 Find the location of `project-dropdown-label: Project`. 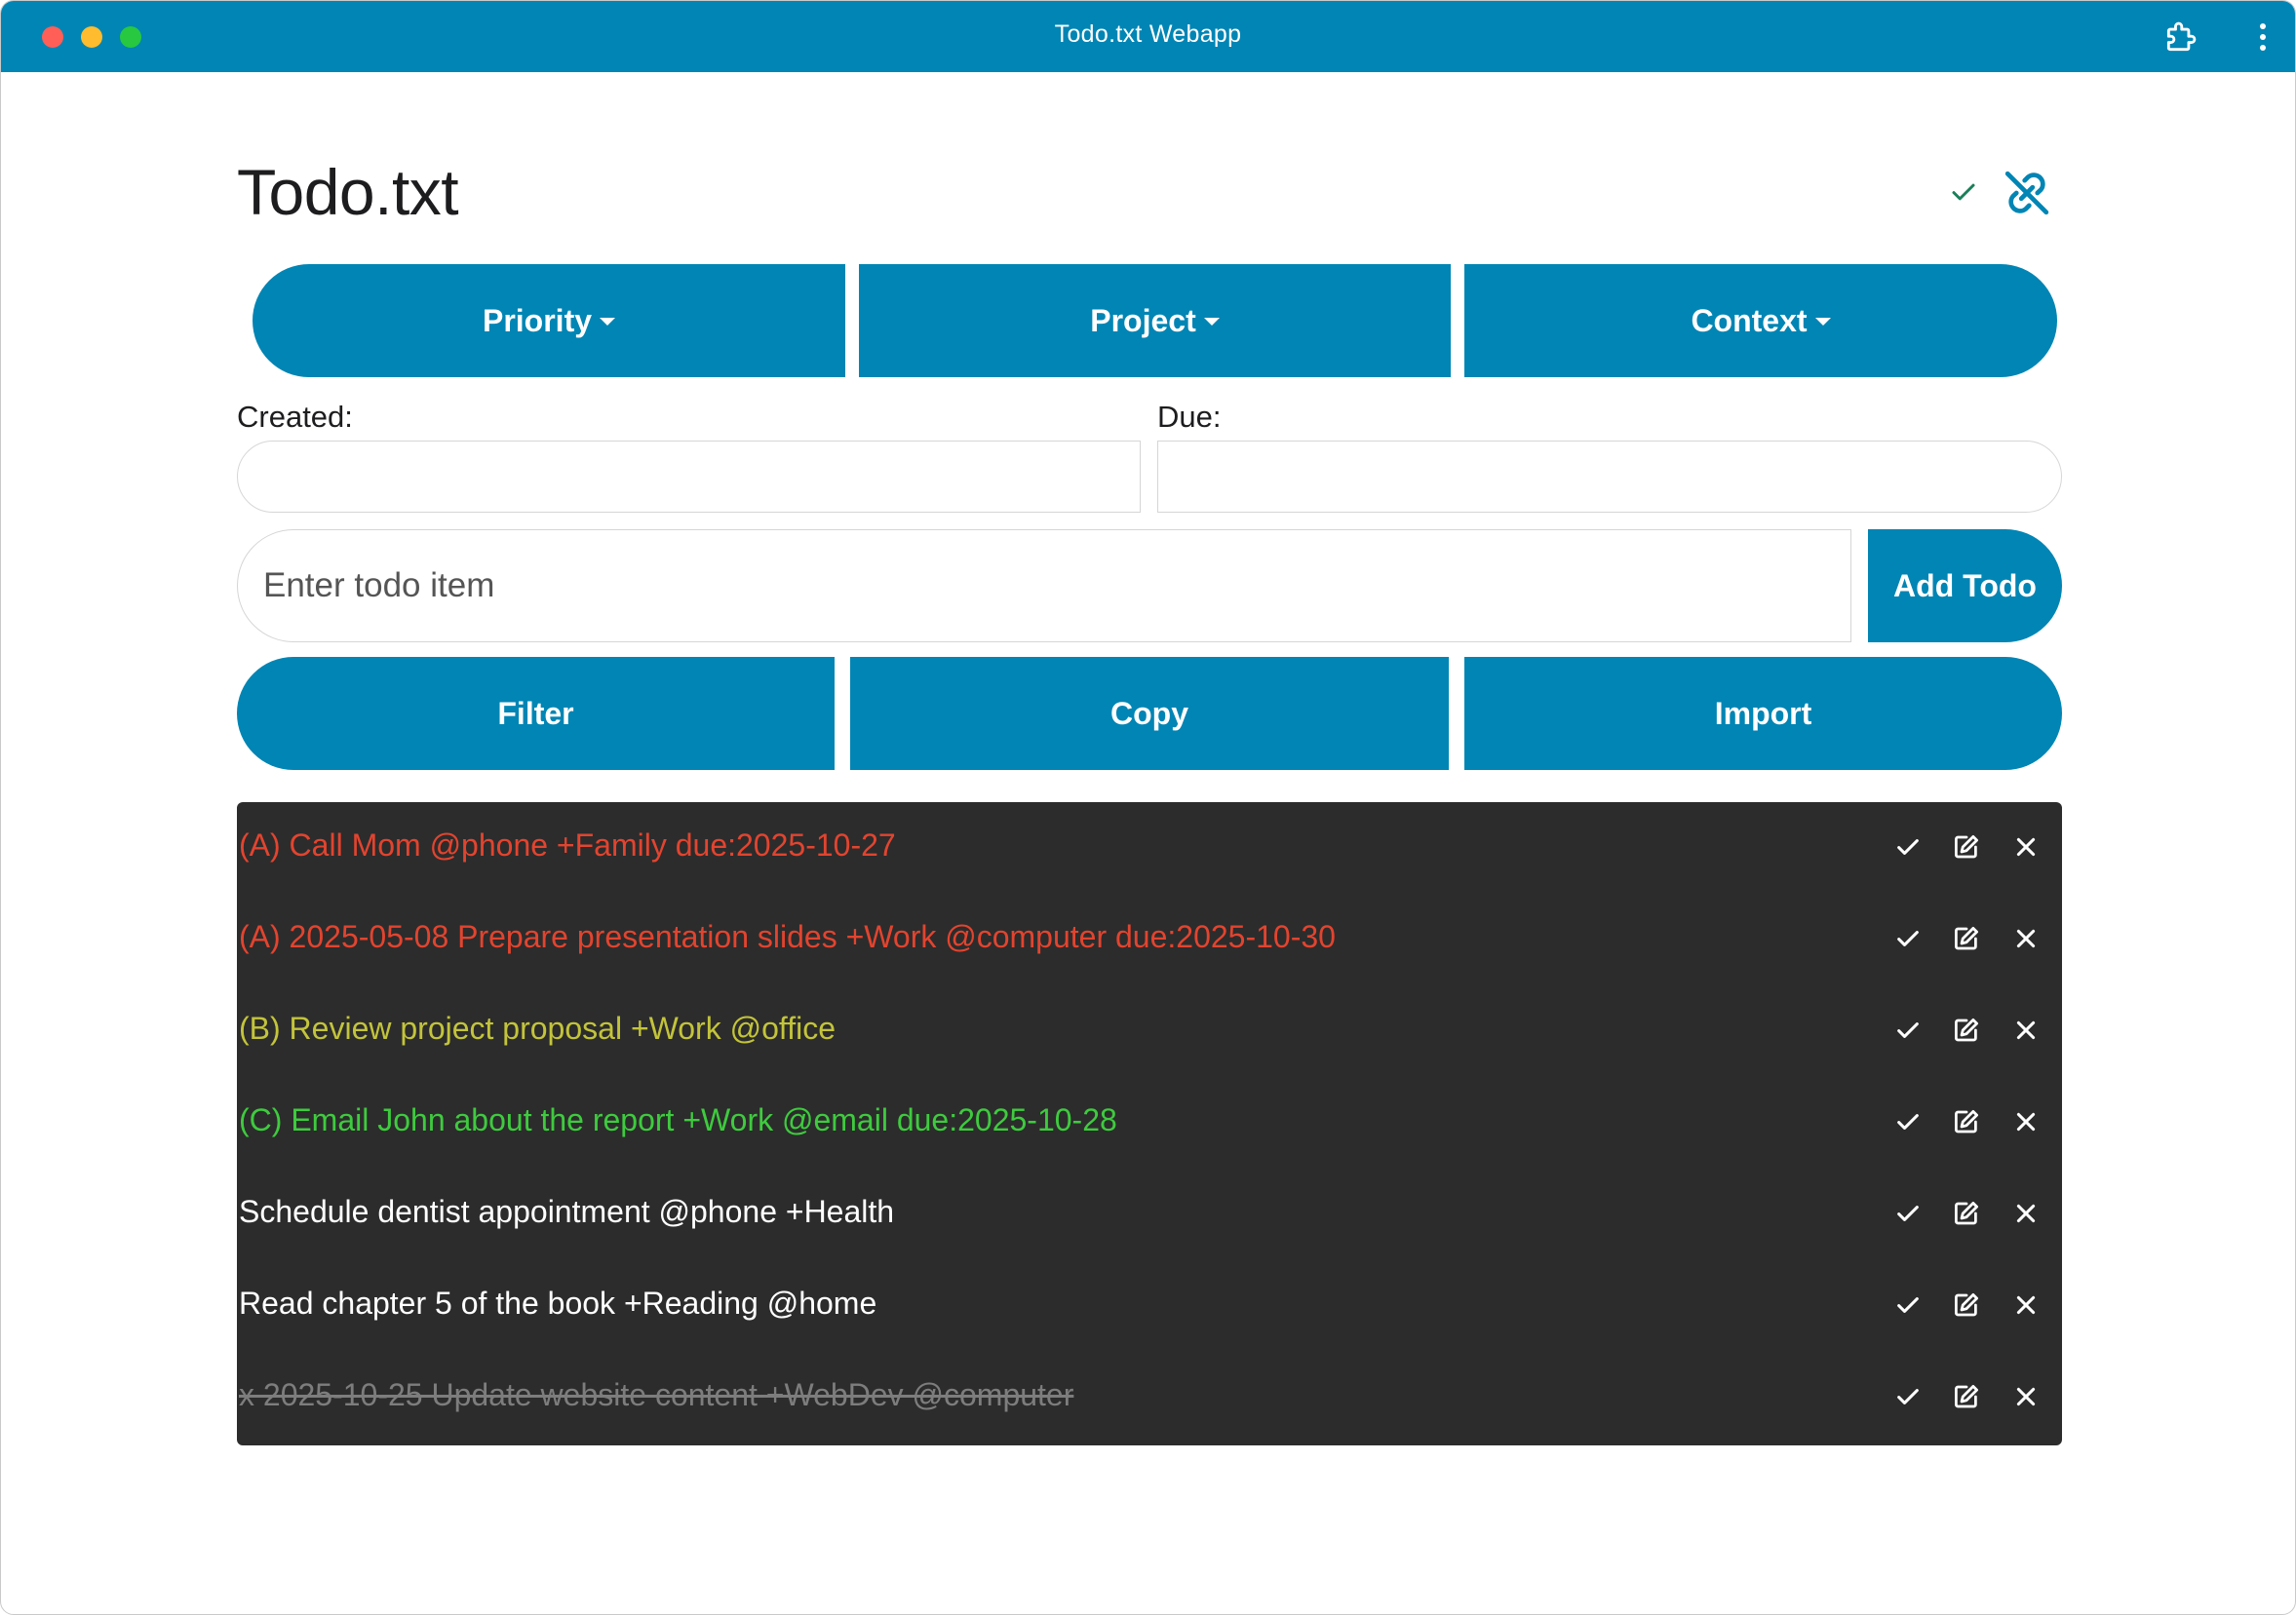

project-dropdown-label: Project is located at coordinates (1143, 320).